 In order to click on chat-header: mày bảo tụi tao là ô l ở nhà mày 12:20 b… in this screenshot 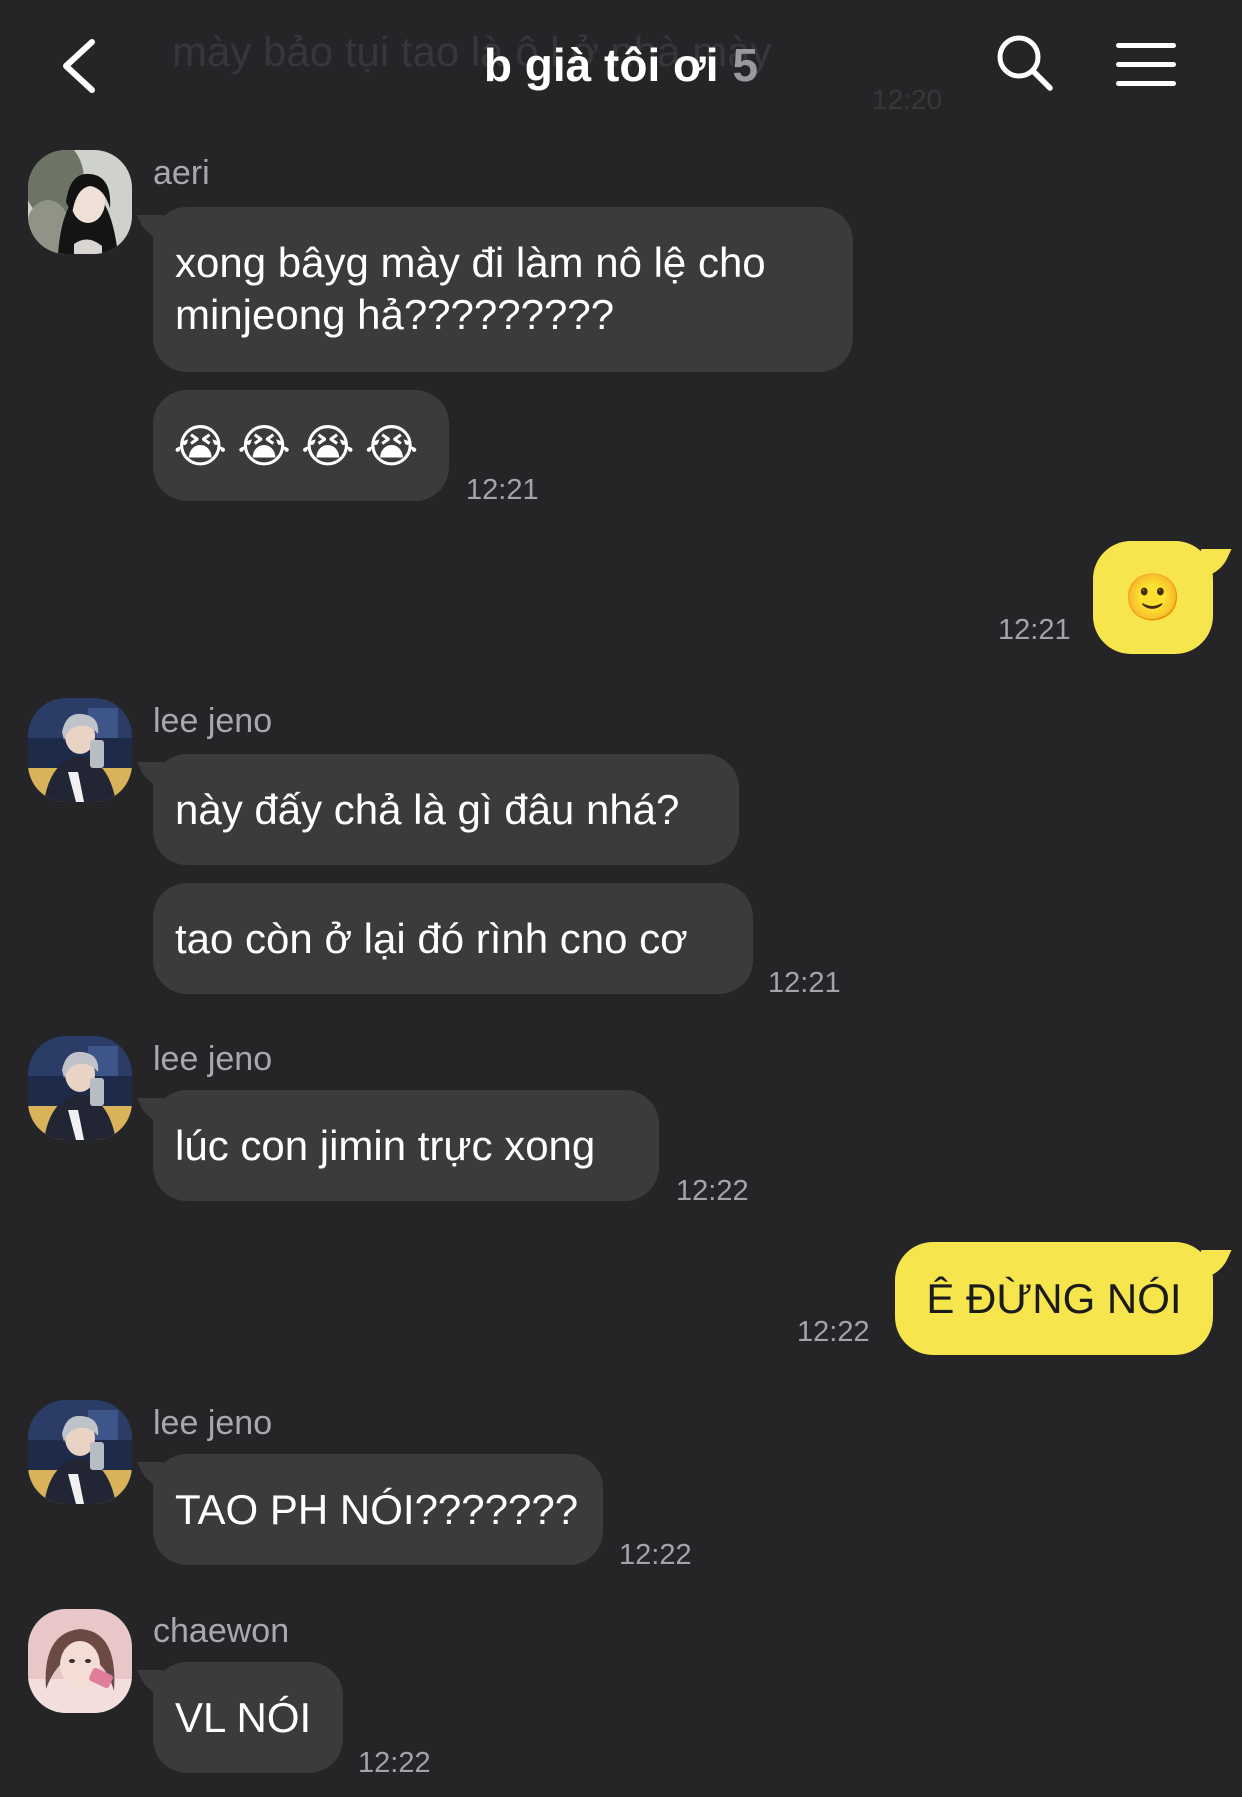, I will do `click(621, 65)`.